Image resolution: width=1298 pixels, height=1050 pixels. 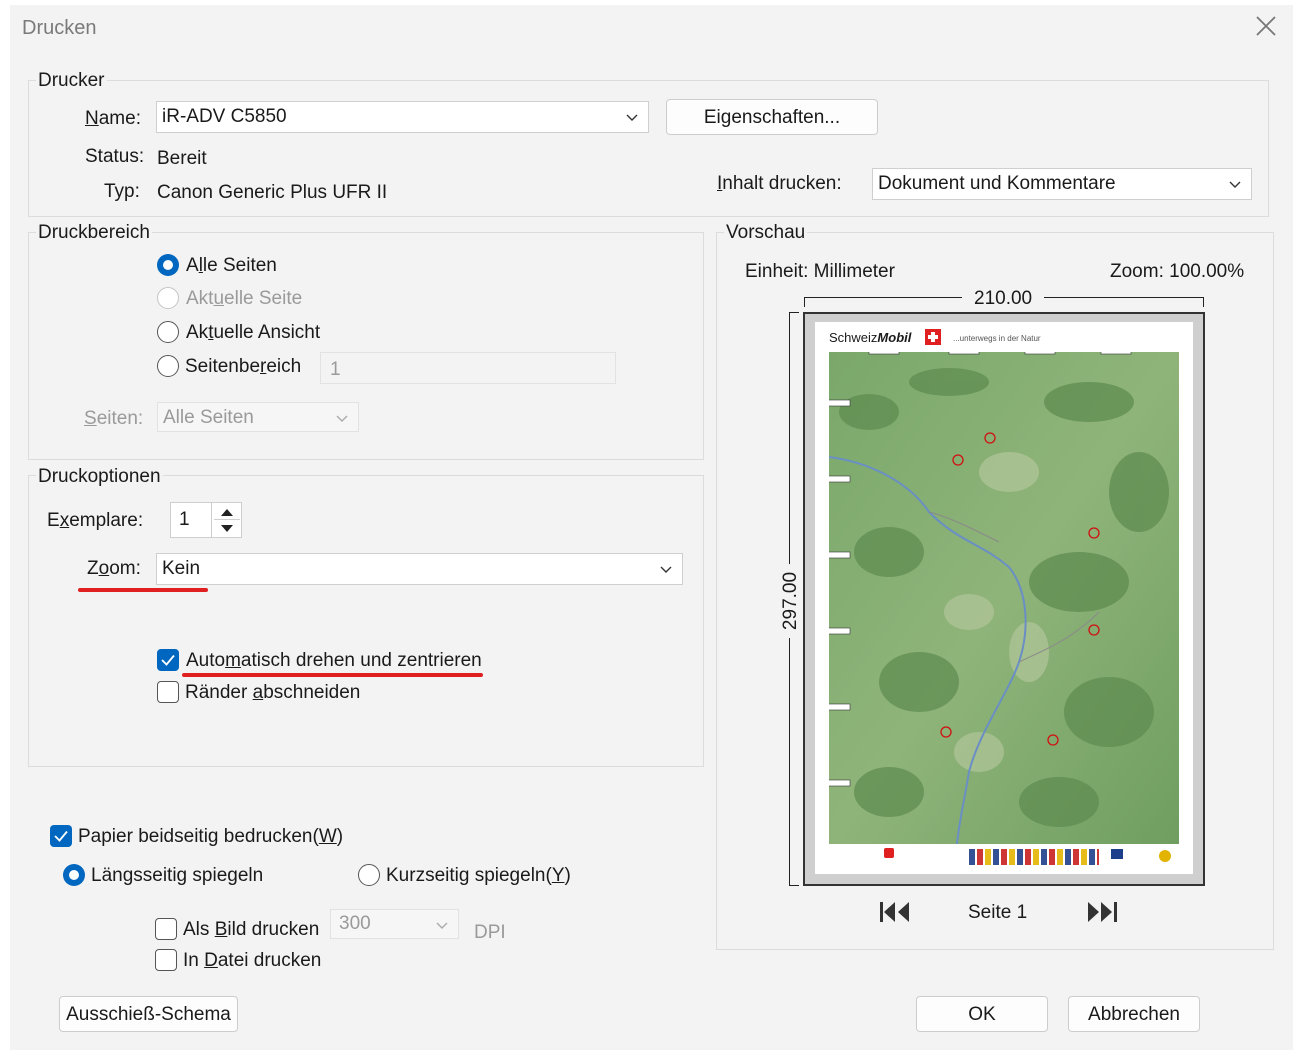 I want to click on swiss-cross-logo, so click(x=933, y=337).